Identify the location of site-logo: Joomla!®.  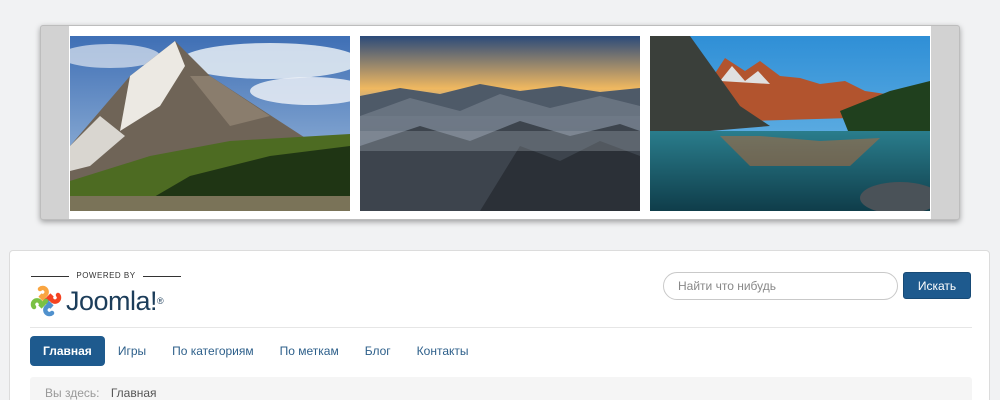
(97, 301).